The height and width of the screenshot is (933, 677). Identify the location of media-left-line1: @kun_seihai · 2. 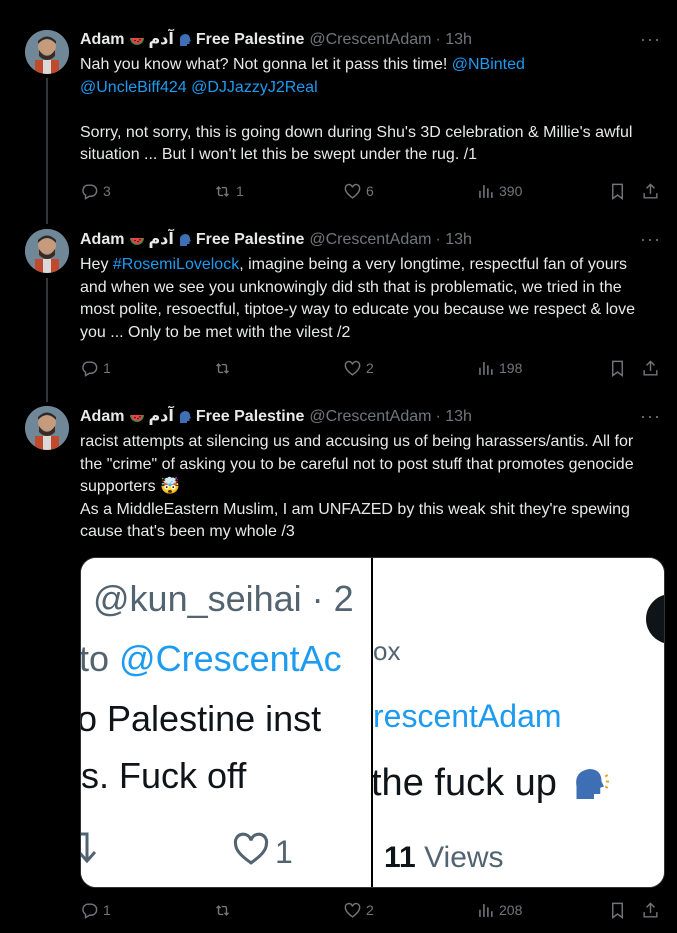
(223, 598).